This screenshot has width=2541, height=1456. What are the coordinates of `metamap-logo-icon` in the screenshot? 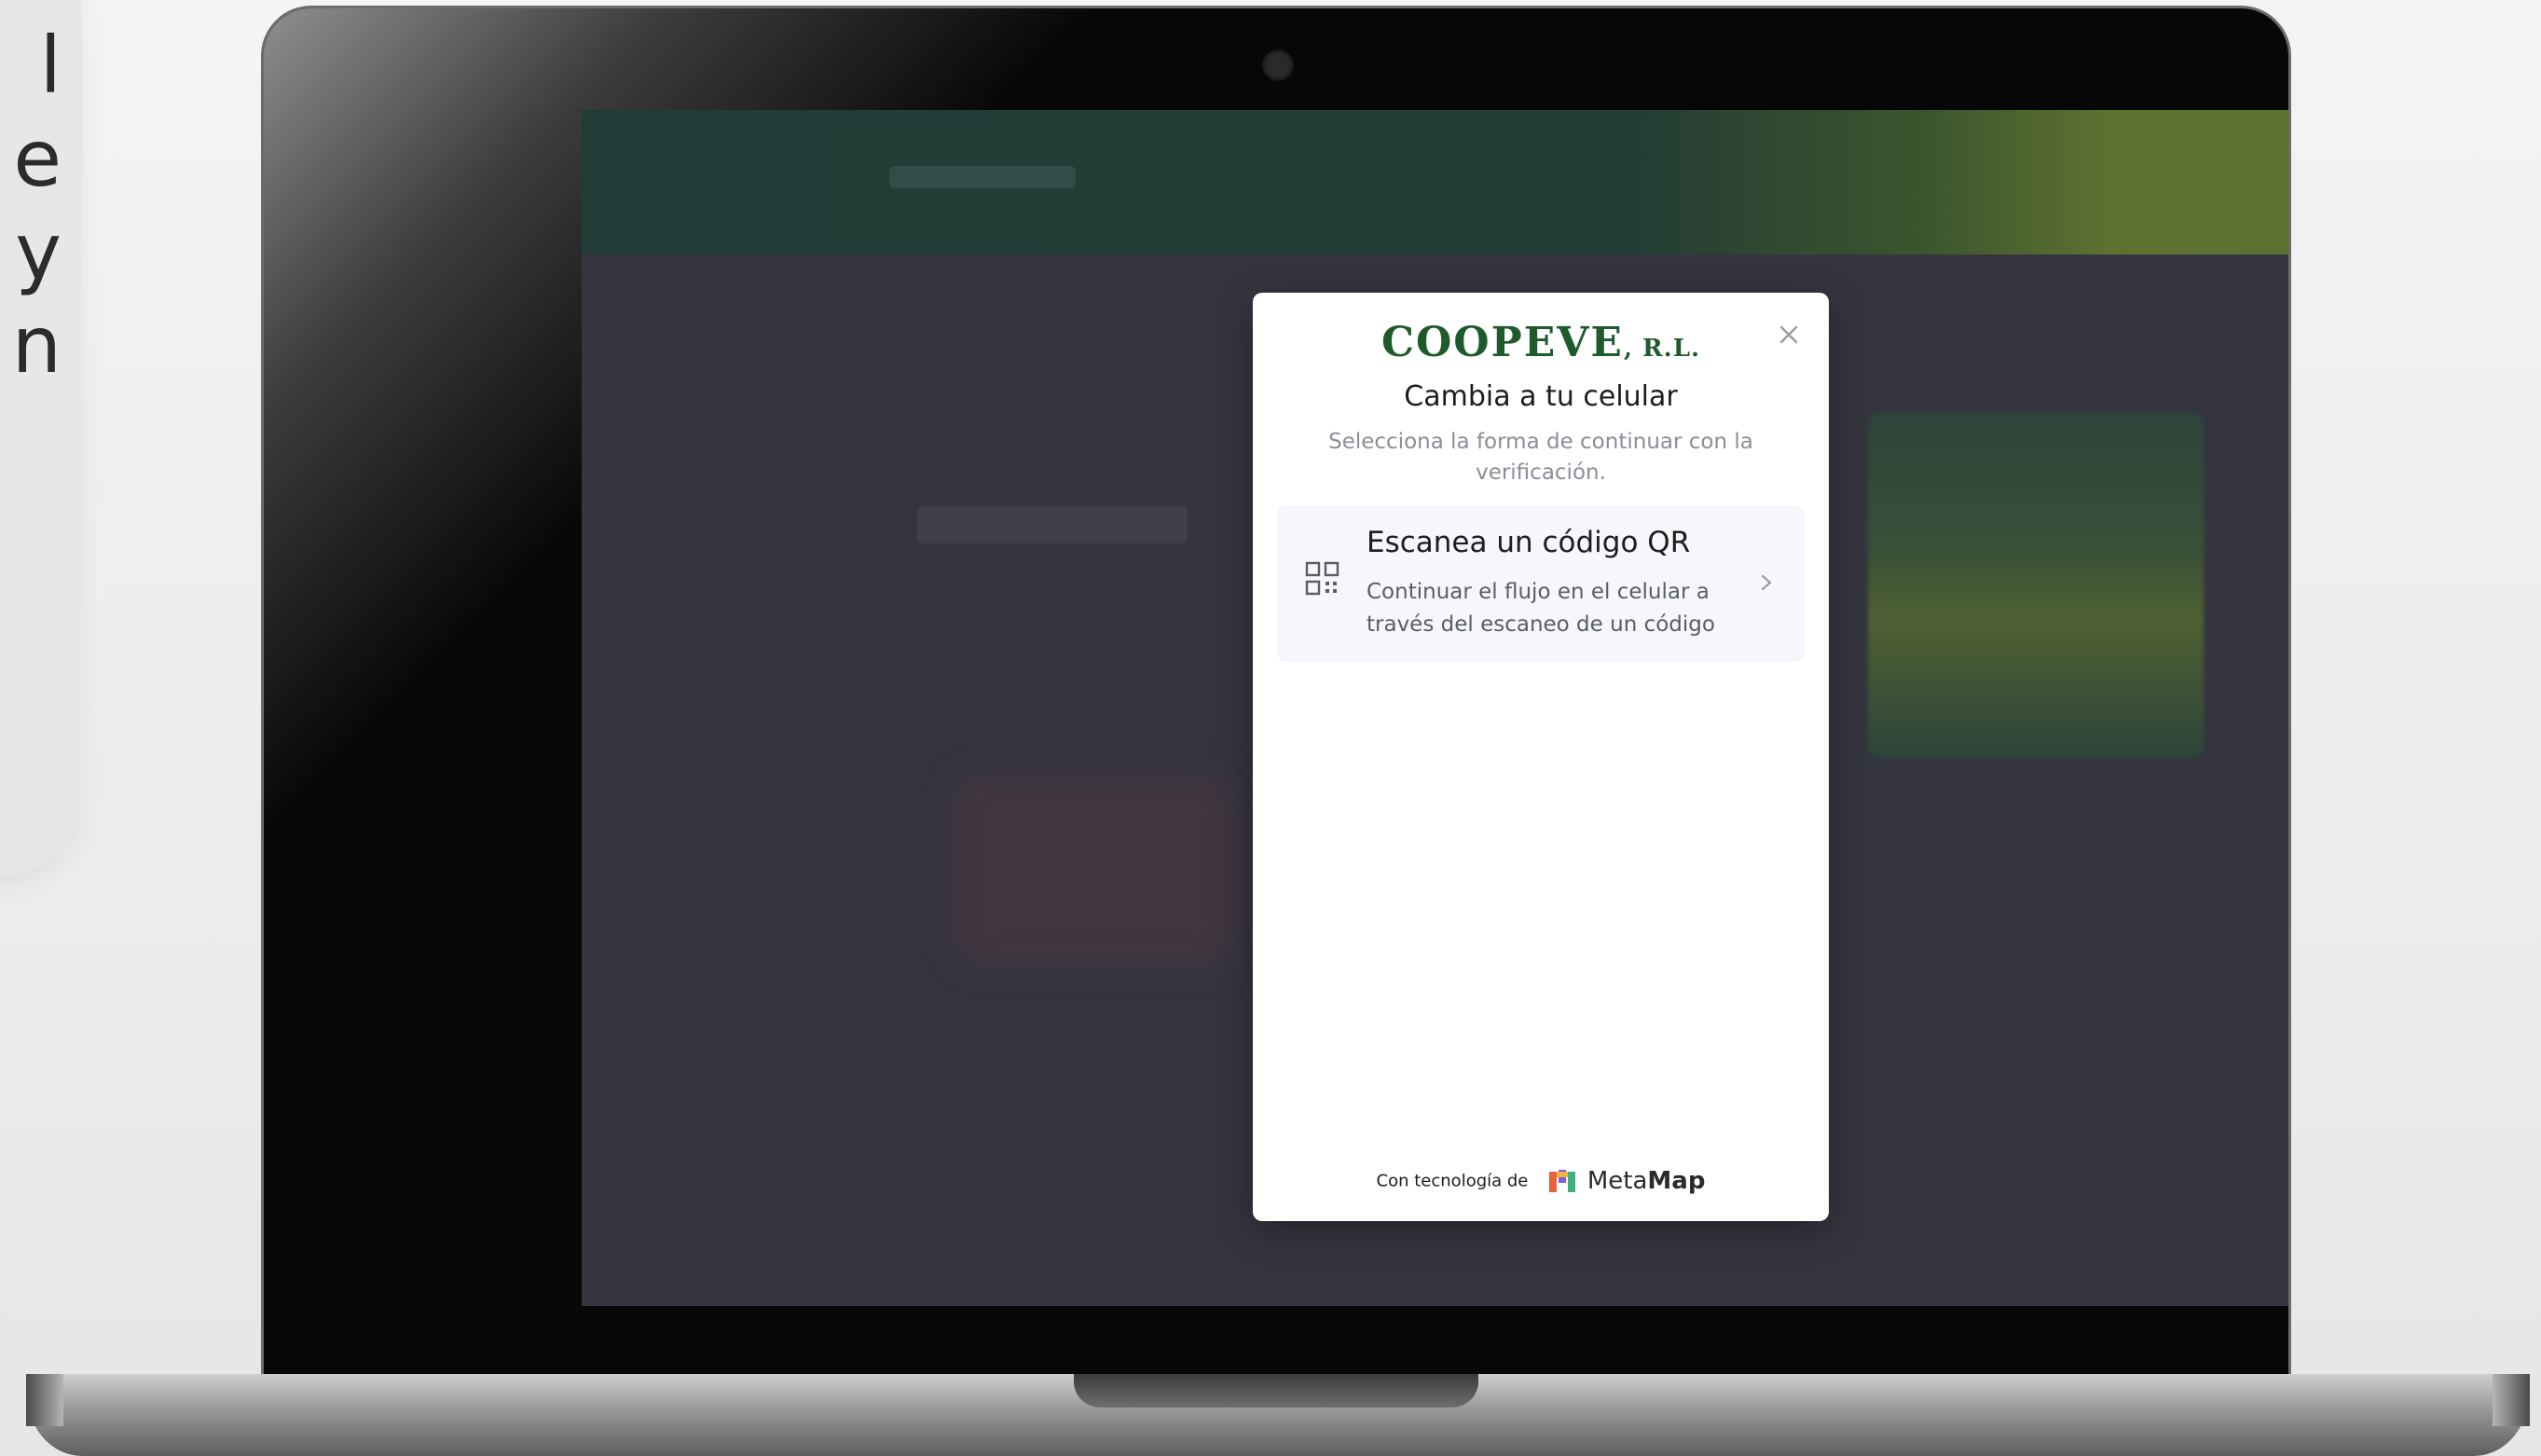 It's located at (1562, 1181).